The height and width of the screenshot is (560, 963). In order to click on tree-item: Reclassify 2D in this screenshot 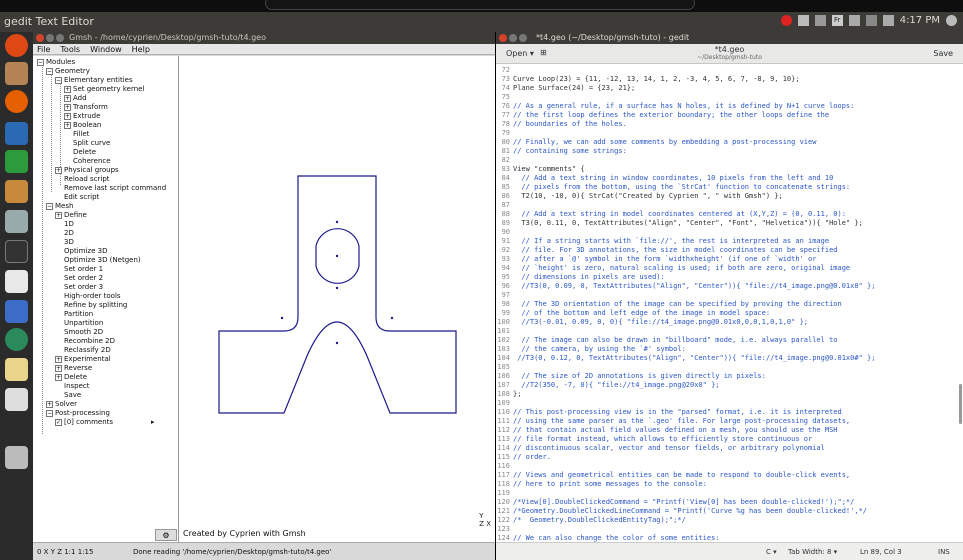, I will do `click(83, 350)`.